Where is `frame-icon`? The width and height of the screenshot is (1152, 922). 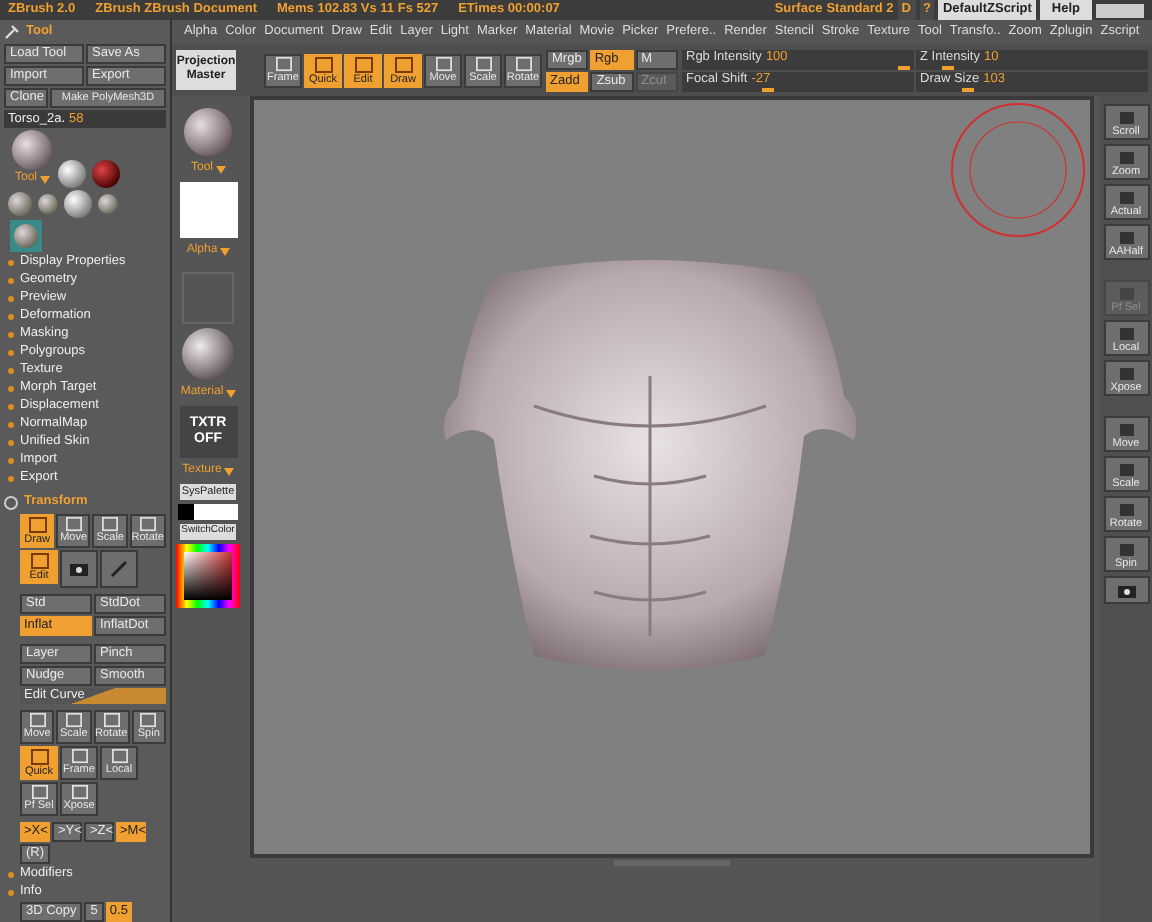
frame-icon is located at coordinates (39, 561).